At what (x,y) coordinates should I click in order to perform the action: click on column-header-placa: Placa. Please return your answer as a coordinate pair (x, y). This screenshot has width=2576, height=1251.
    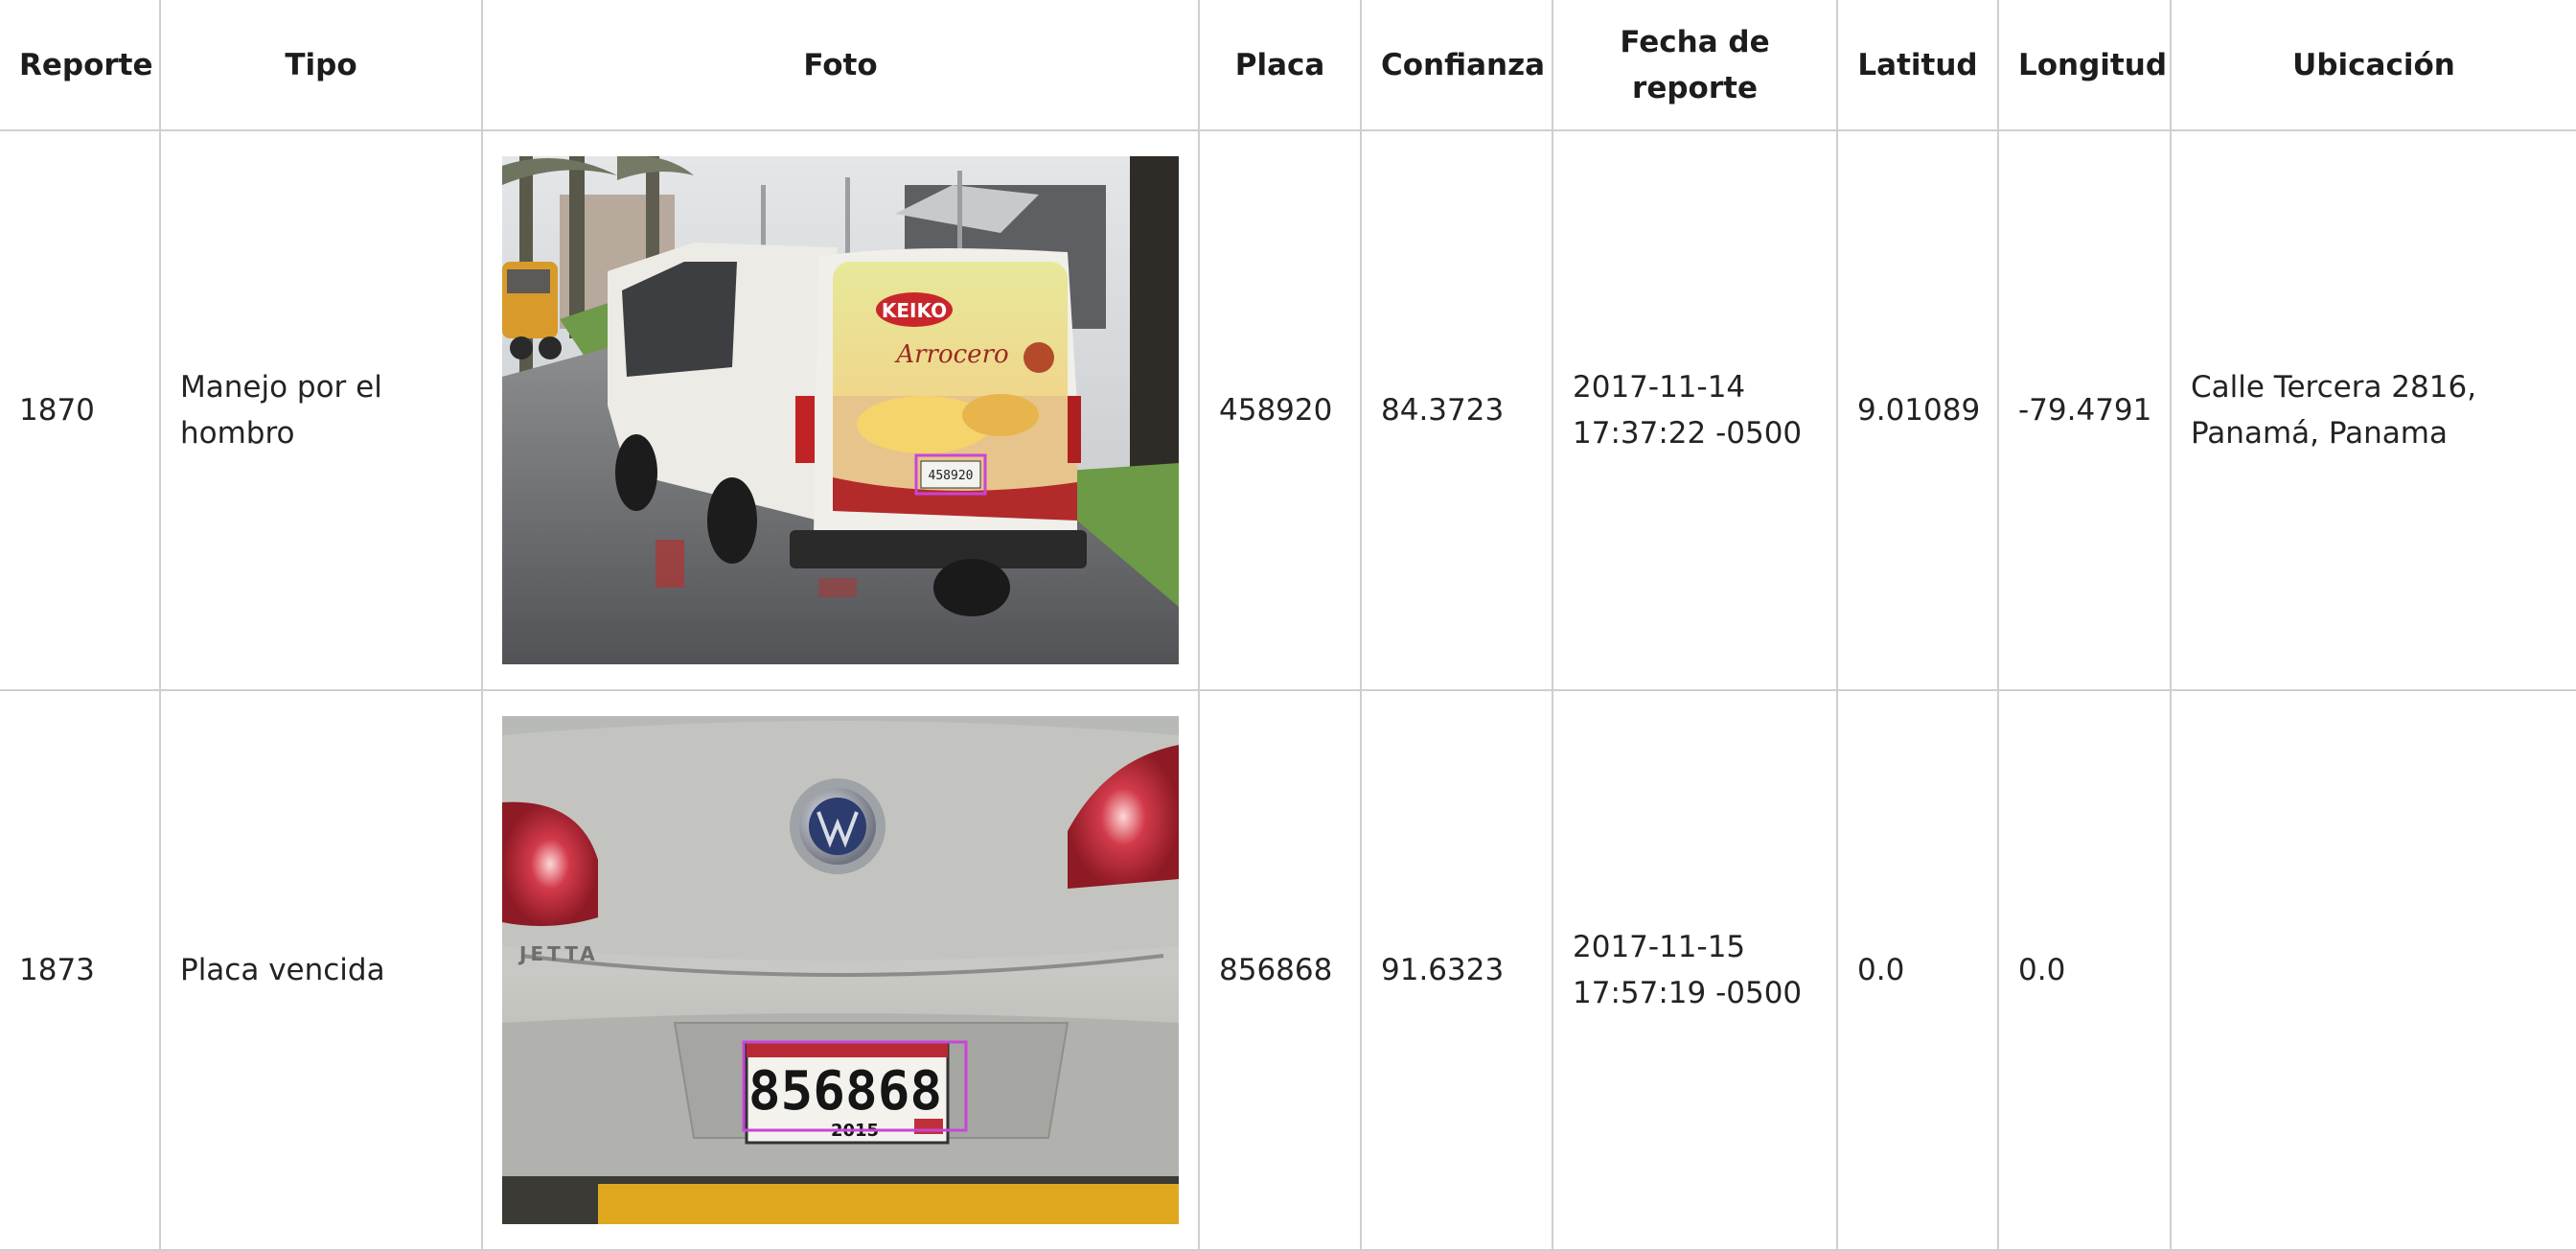
    Looking at the image, I should click on (1280, 65).